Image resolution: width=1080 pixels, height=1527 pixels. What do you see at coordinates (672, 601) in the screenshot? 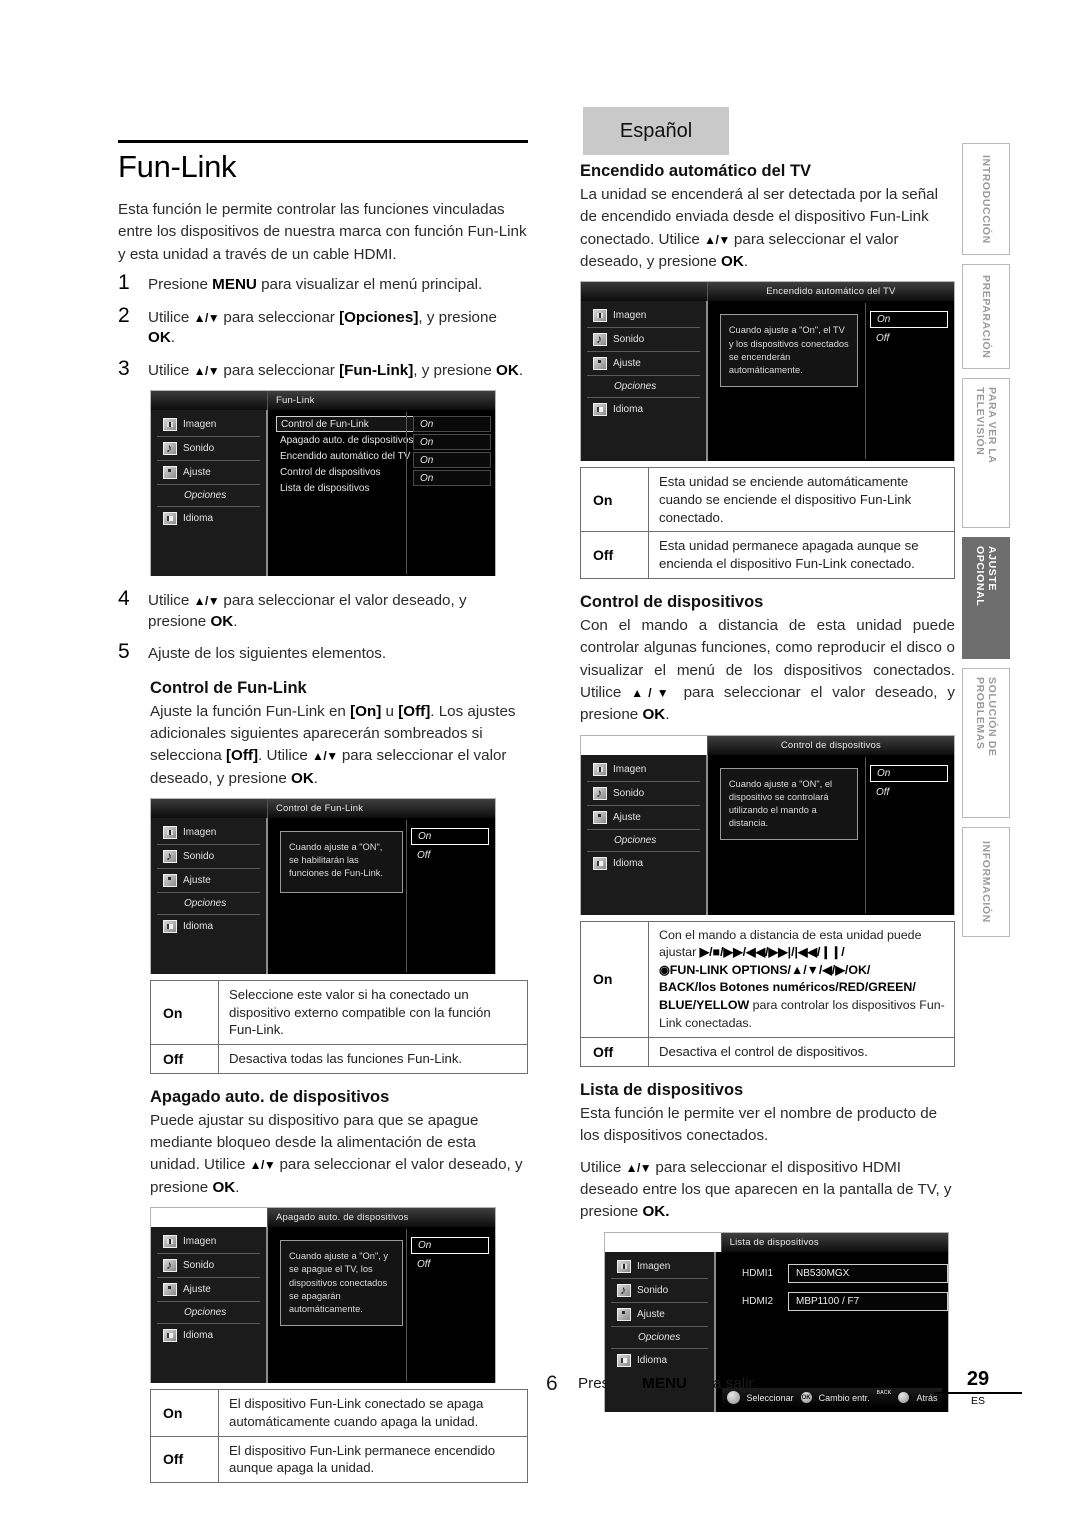
I see `section-heading: Control de dispositivos` at bounding box center [672, 601].